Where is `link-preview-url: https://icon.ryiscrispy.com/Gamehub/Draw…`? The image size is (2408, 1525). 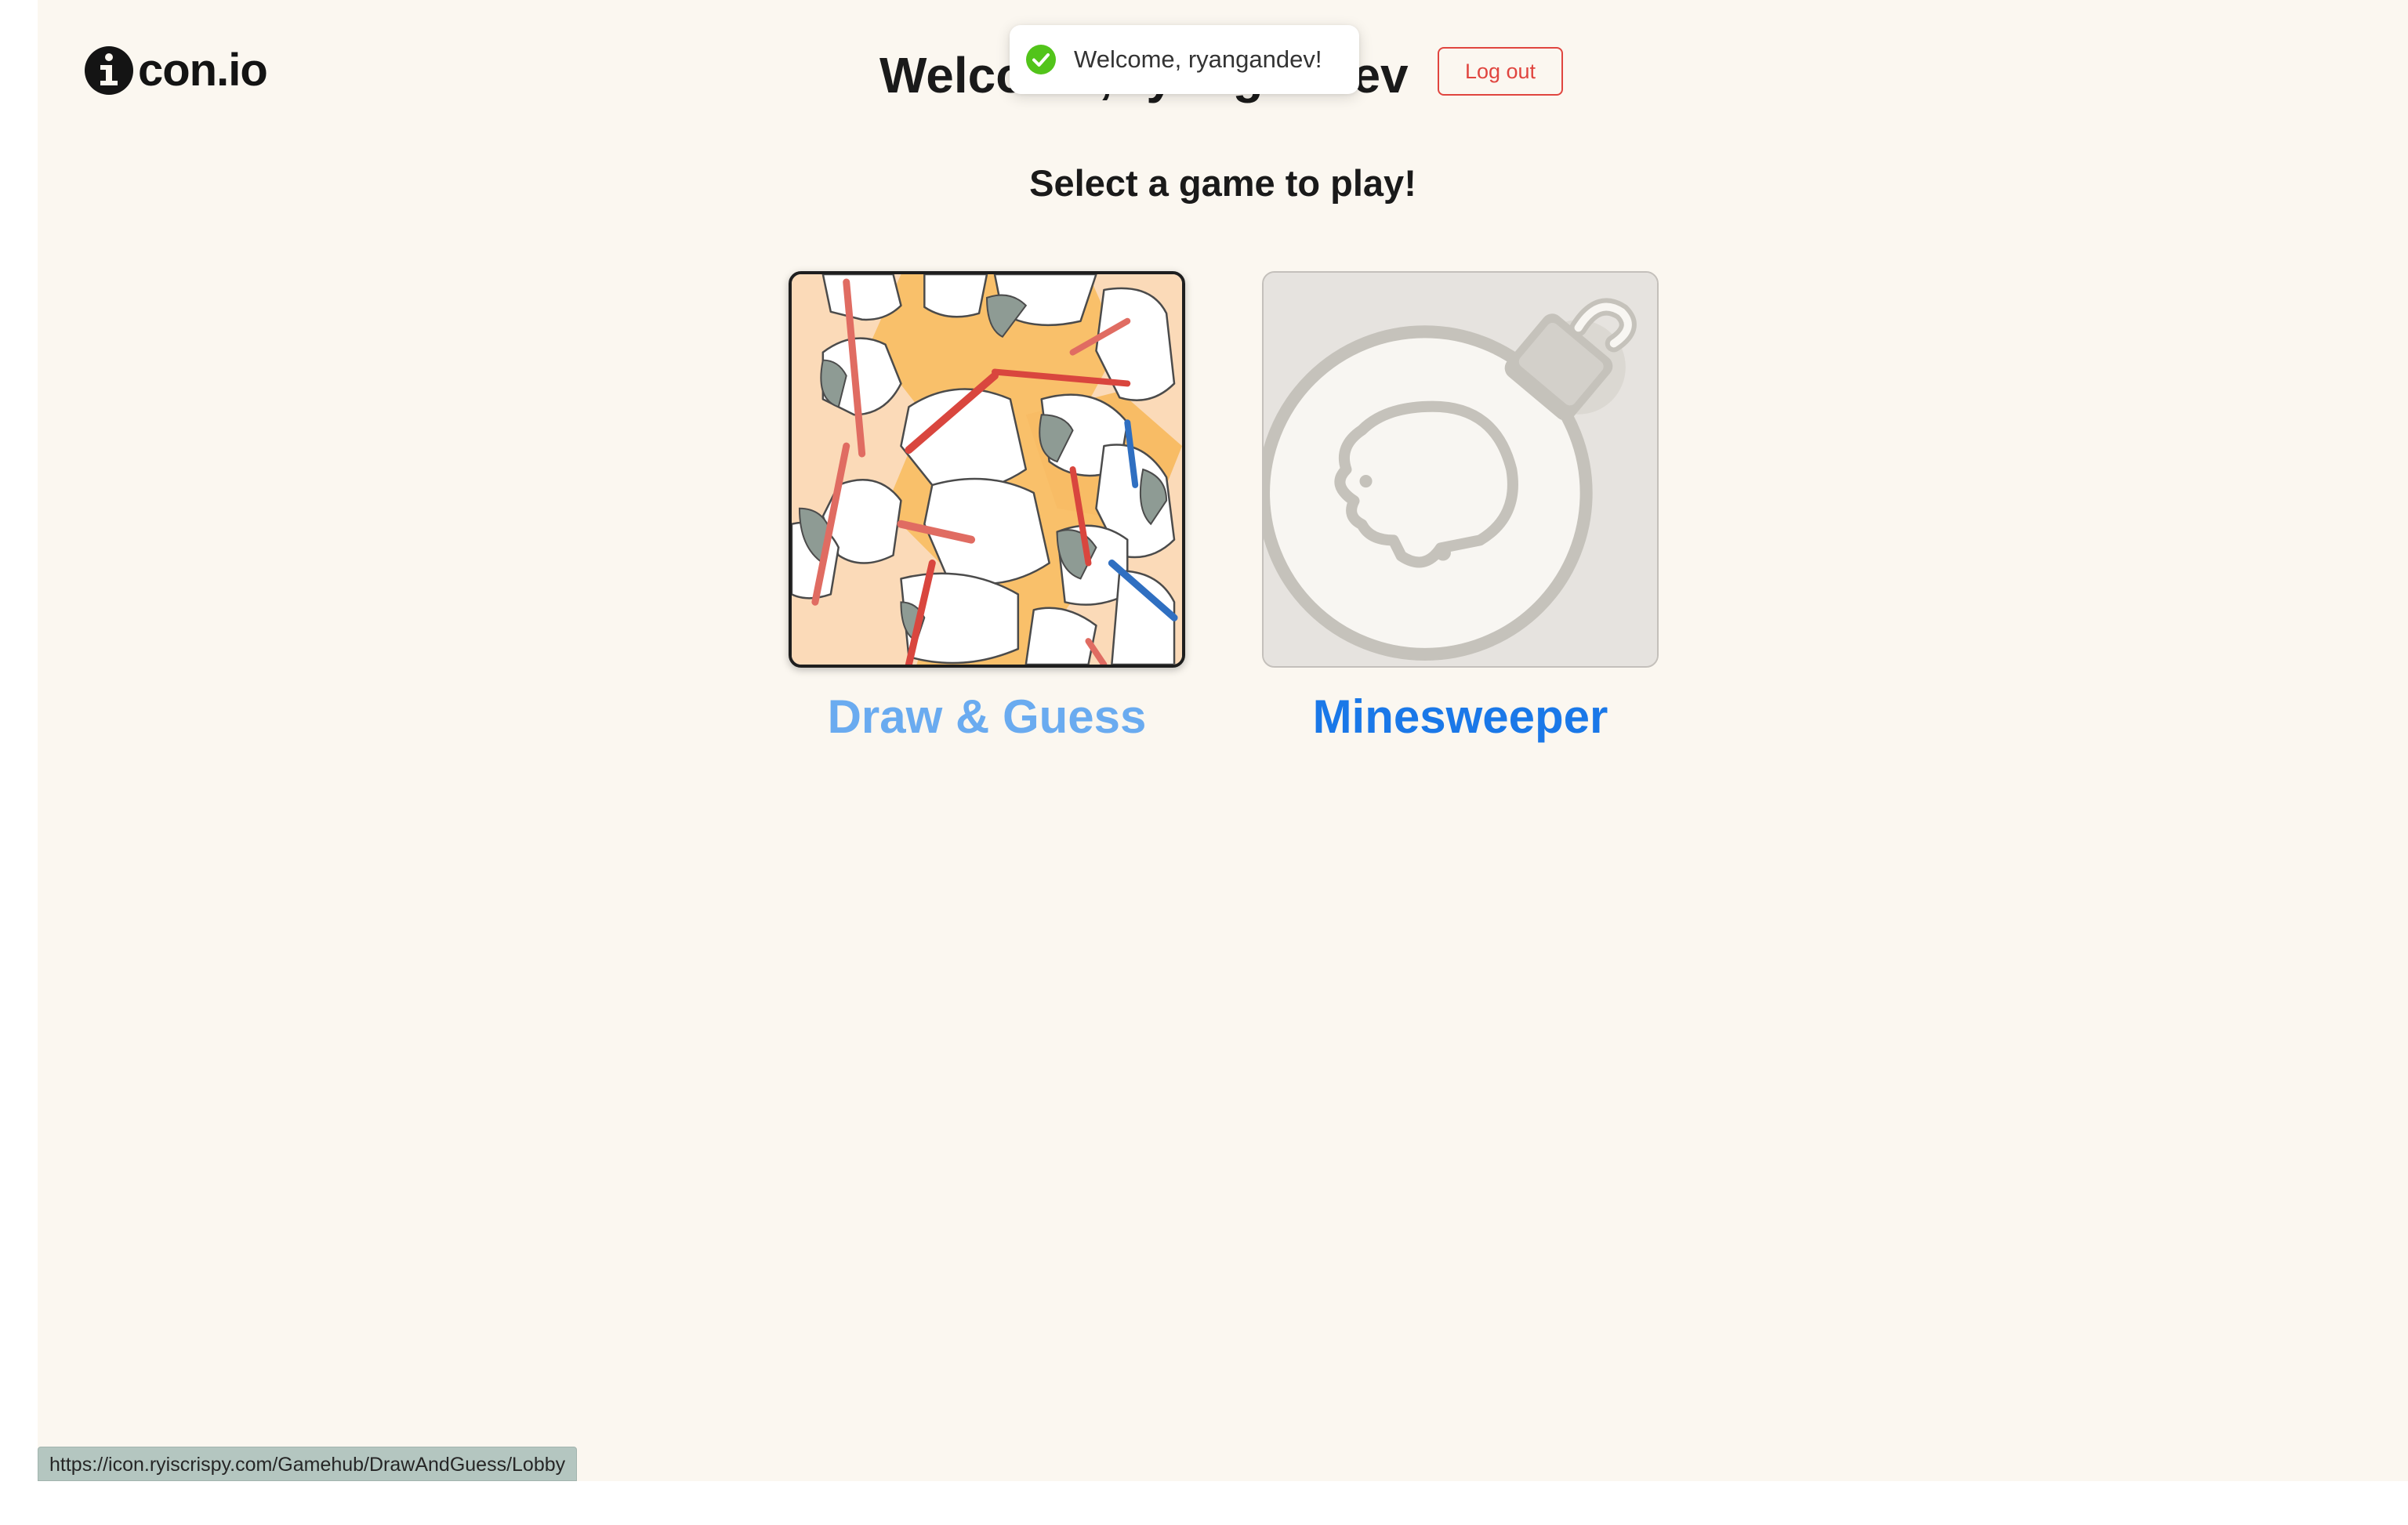 link-preview-url: https://icon.ryiscrispy.com/Gamehub/Draw… is located at coordinates (308, 1464).